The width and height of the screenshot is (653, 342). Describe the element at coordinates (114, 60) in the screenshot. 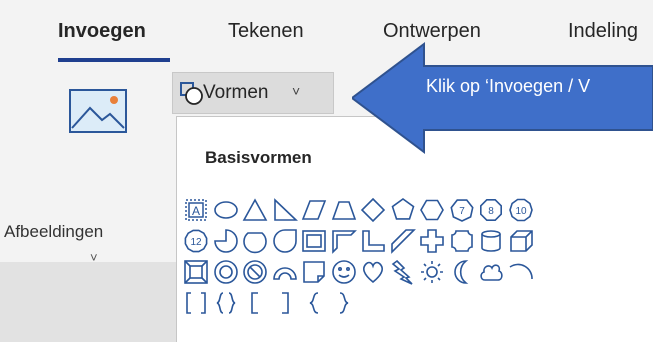

I see `active-tab-underline` at that location.